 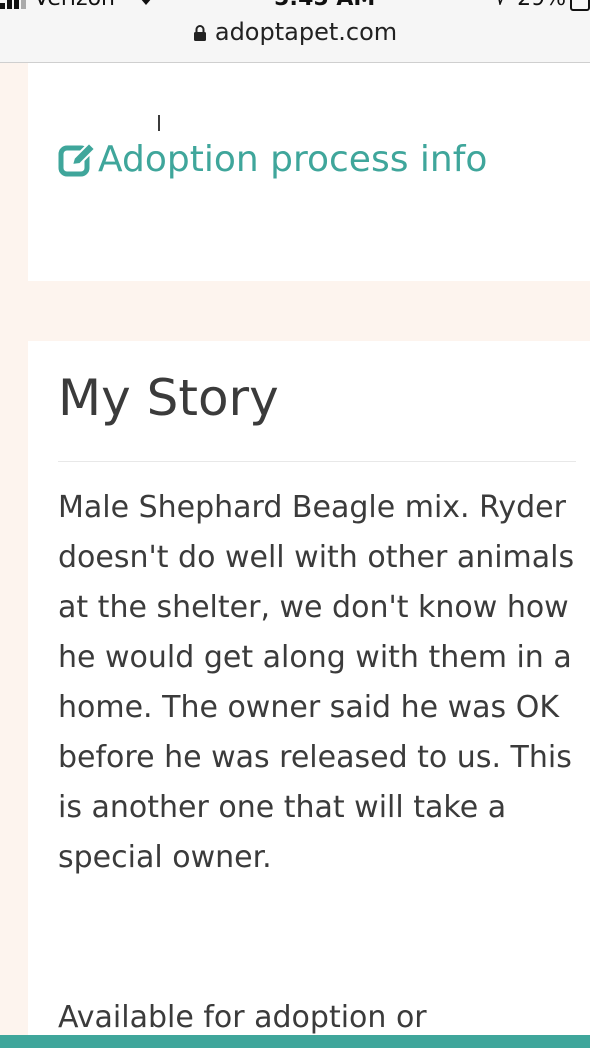 I want to click on battery-icon, so click(x=580, y=5).